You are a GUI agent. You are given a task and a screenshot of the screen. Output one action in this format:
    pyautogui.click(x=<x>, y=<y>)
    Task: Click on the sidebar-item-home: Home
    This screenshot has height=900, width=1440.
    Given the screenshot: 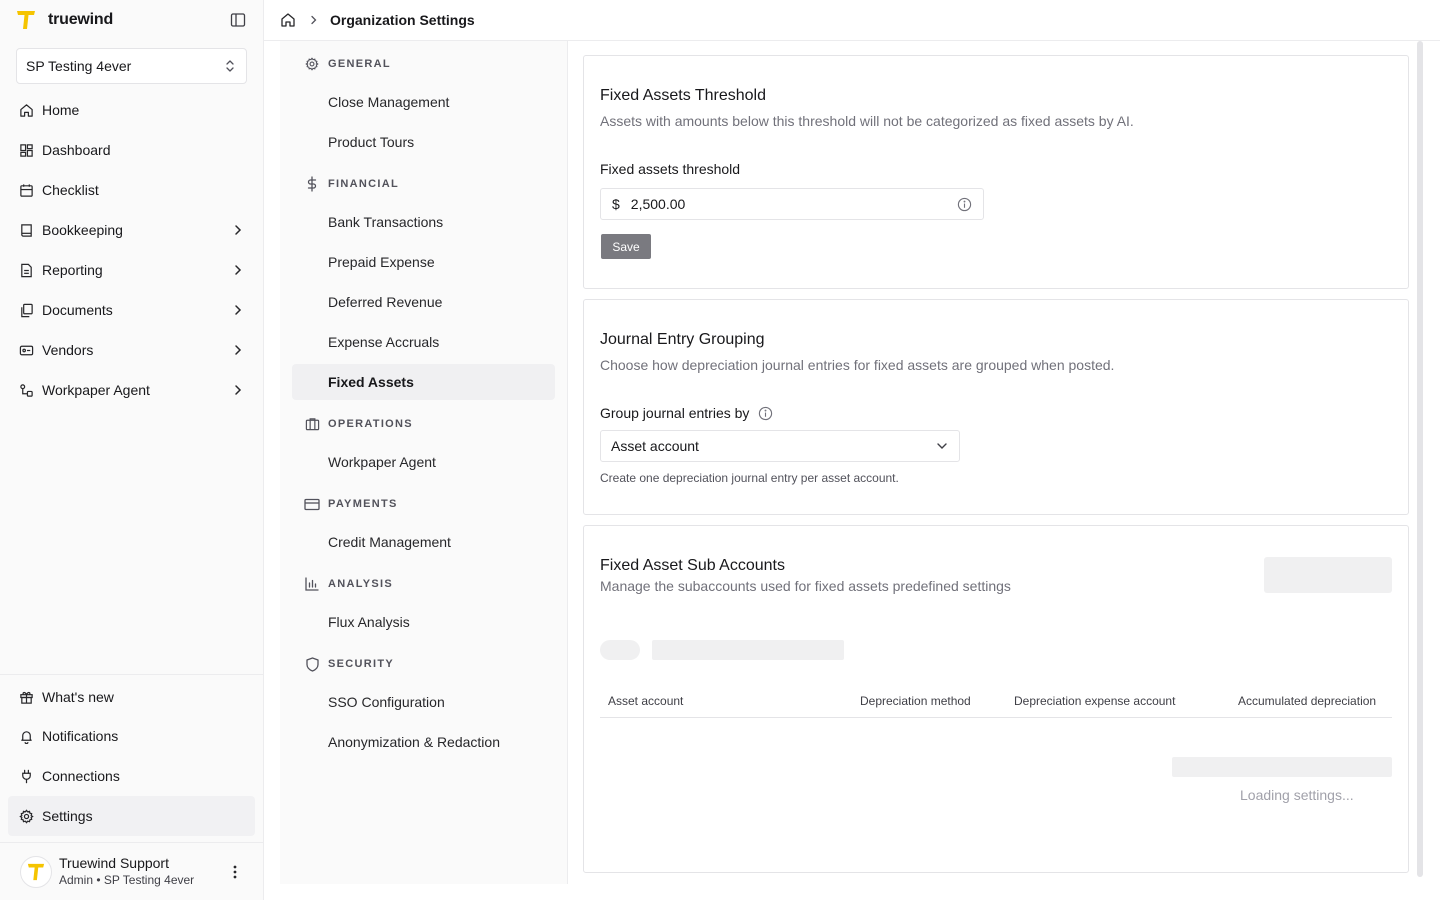 What is the action you would take?
    pyautogui.click(x=131, y=110)
    